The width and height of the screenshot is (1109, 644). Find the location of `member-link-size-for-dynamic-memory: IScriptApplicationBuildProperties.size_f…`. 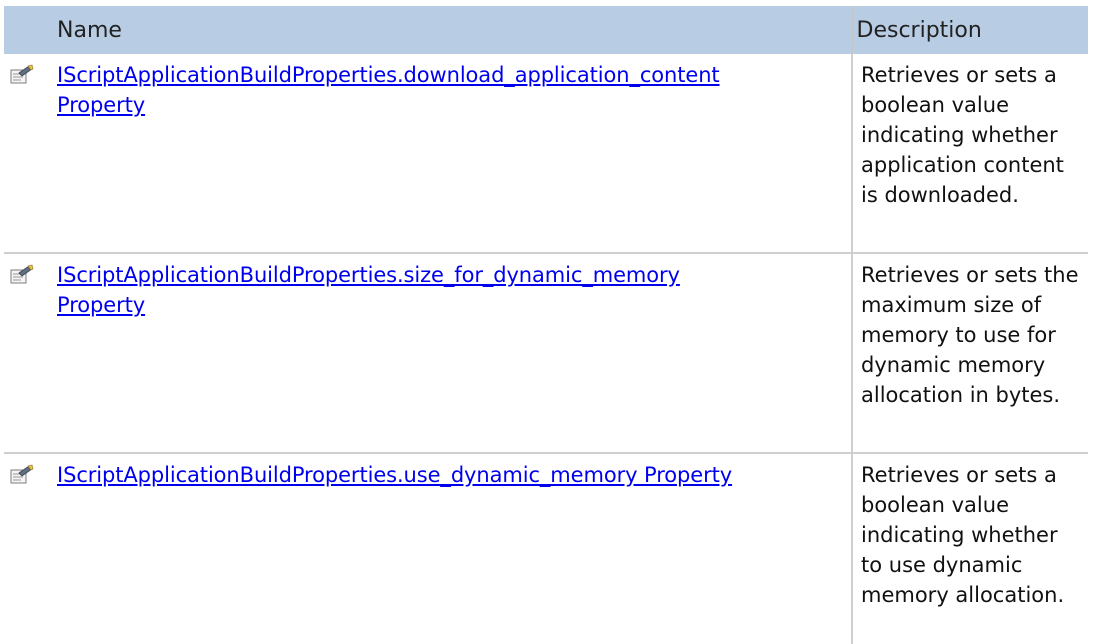

member-link-size-for-dynamic-memory: IScriptApplicationBuildProperties.size_f… is located at coordinates (368, 290).